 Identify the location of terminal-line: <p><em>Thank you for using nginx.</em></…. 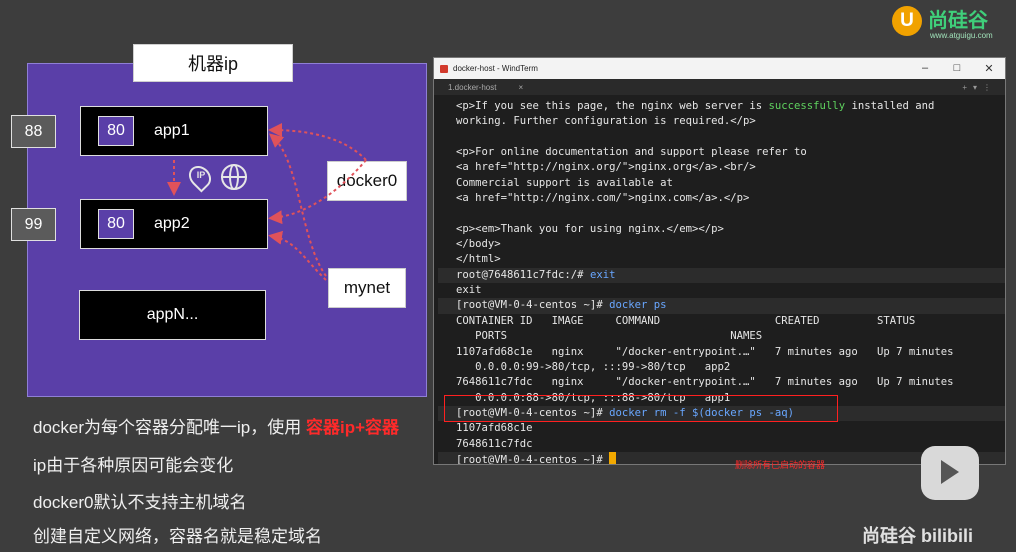
(590, 228).